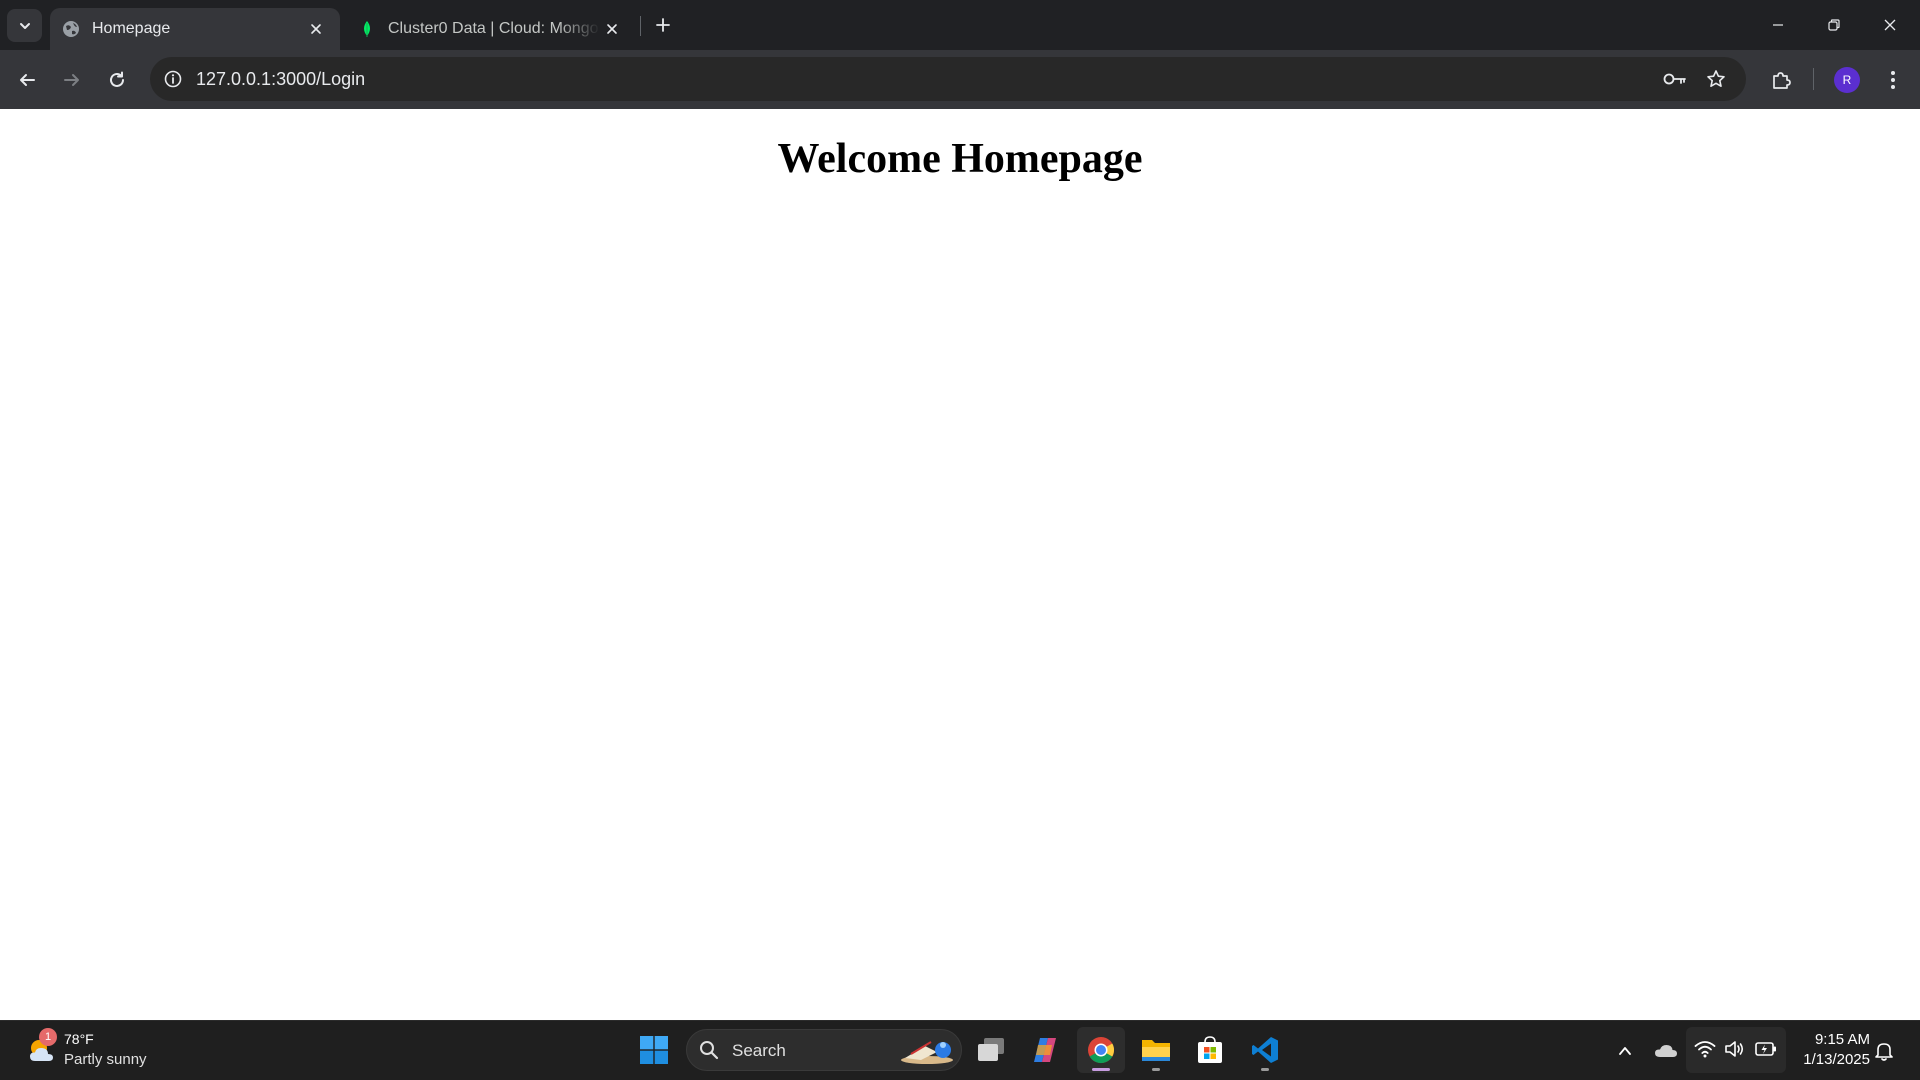 The width and height of the screenshot is (1920, 1080). I want to click on task-view-button, so click(991, 1050).